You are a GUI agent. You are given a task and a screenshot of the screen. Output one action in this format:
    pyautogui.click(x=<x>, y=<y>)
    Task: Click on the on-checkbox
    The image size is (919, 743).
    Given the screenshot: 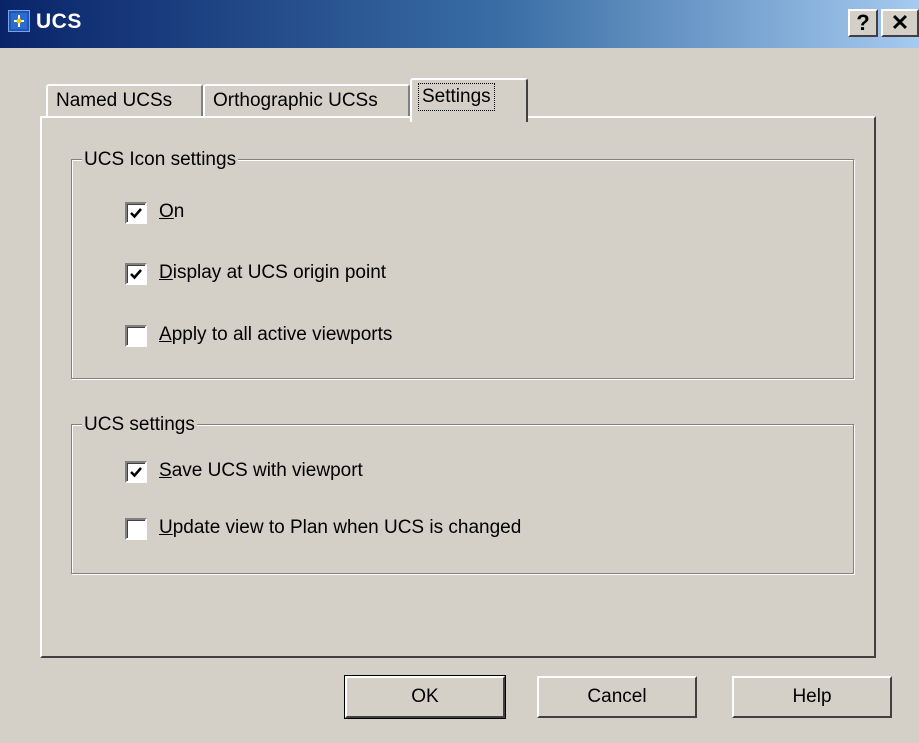 What is the action you would take?
    pyautogui.click(x=136, y=213)
    